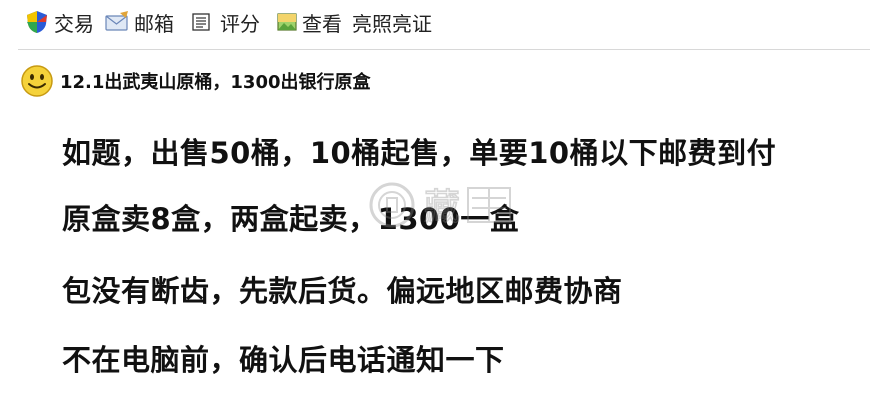 The image size is (870, 402). I want to click on view-label: 查看, so click(322, 23).